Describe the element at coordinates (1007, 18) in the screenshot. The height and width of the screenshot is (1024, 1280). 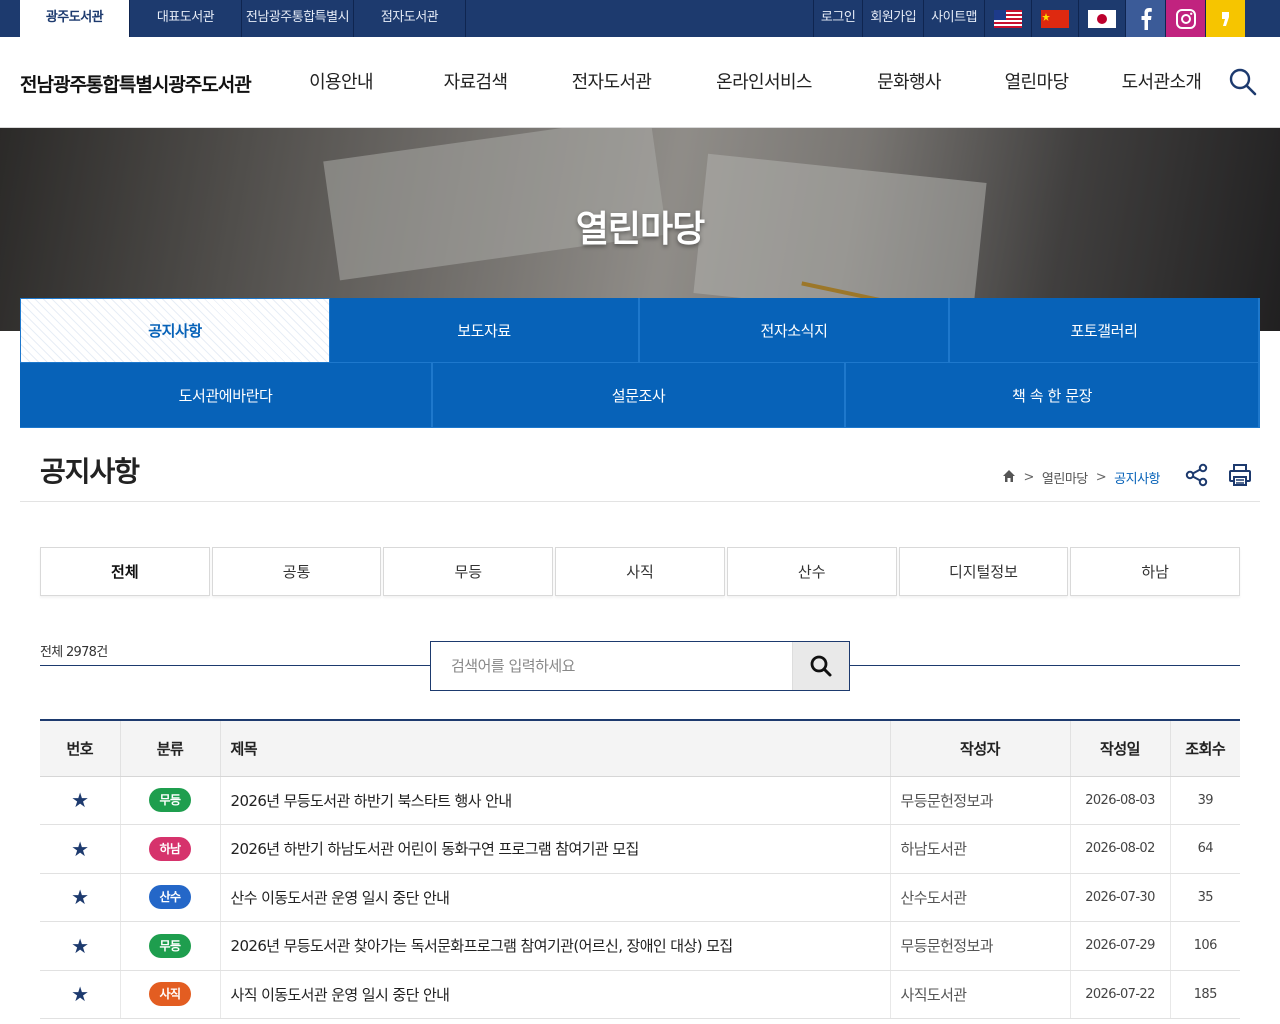
I see `us-flag-icon` at that location.